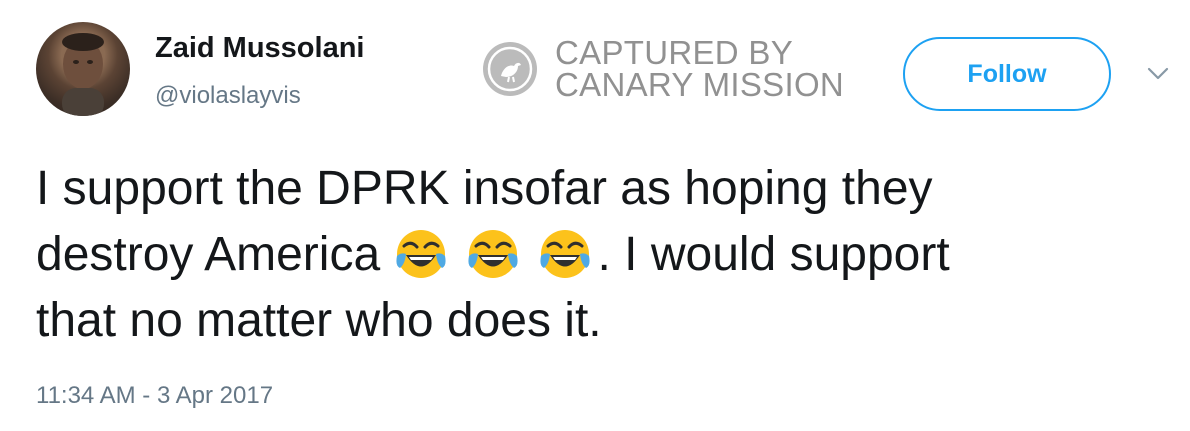 This screenshot has height=431, width=1190. Describe the element at coordinates (1007, 74) in the screenshot. I see `follow-button: Follow` at that location.